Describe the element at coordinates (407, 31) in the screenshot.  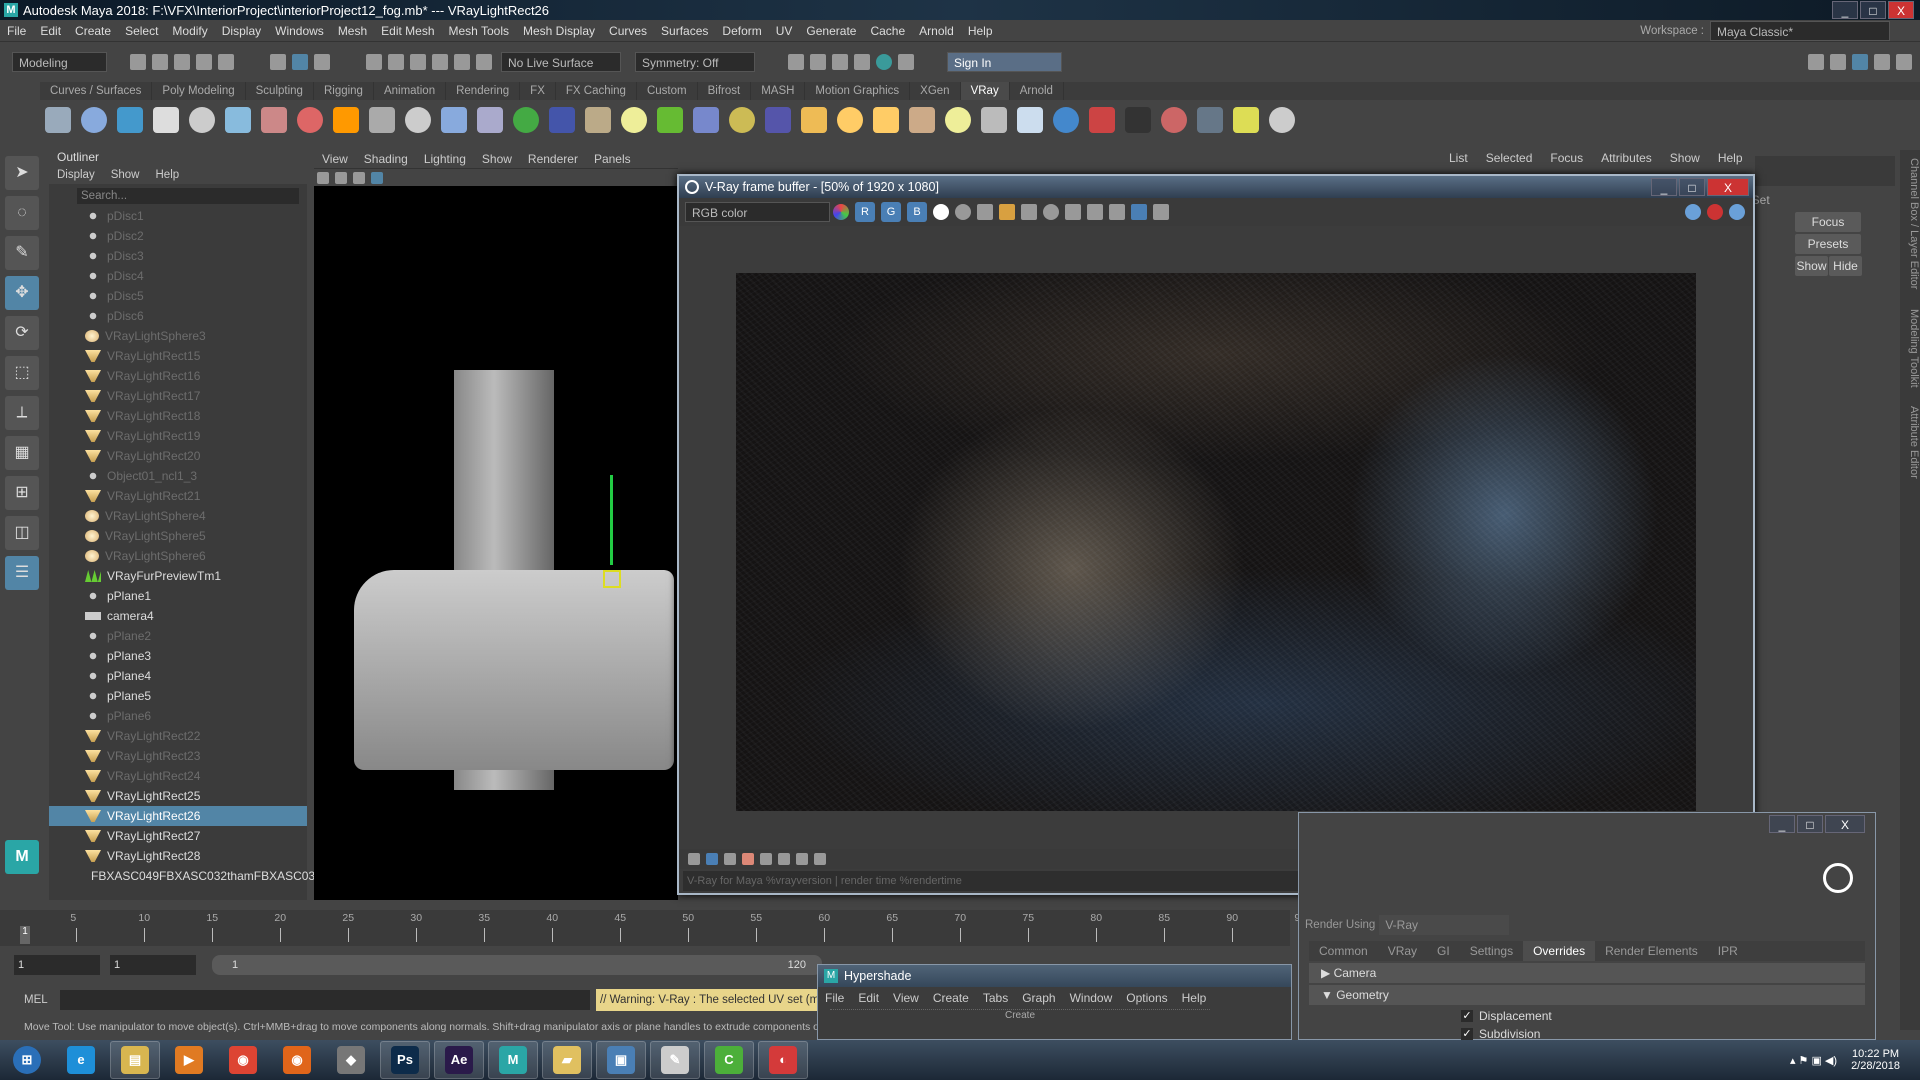
I see `menu-edit-mesh: Edit Mesh` at that location.